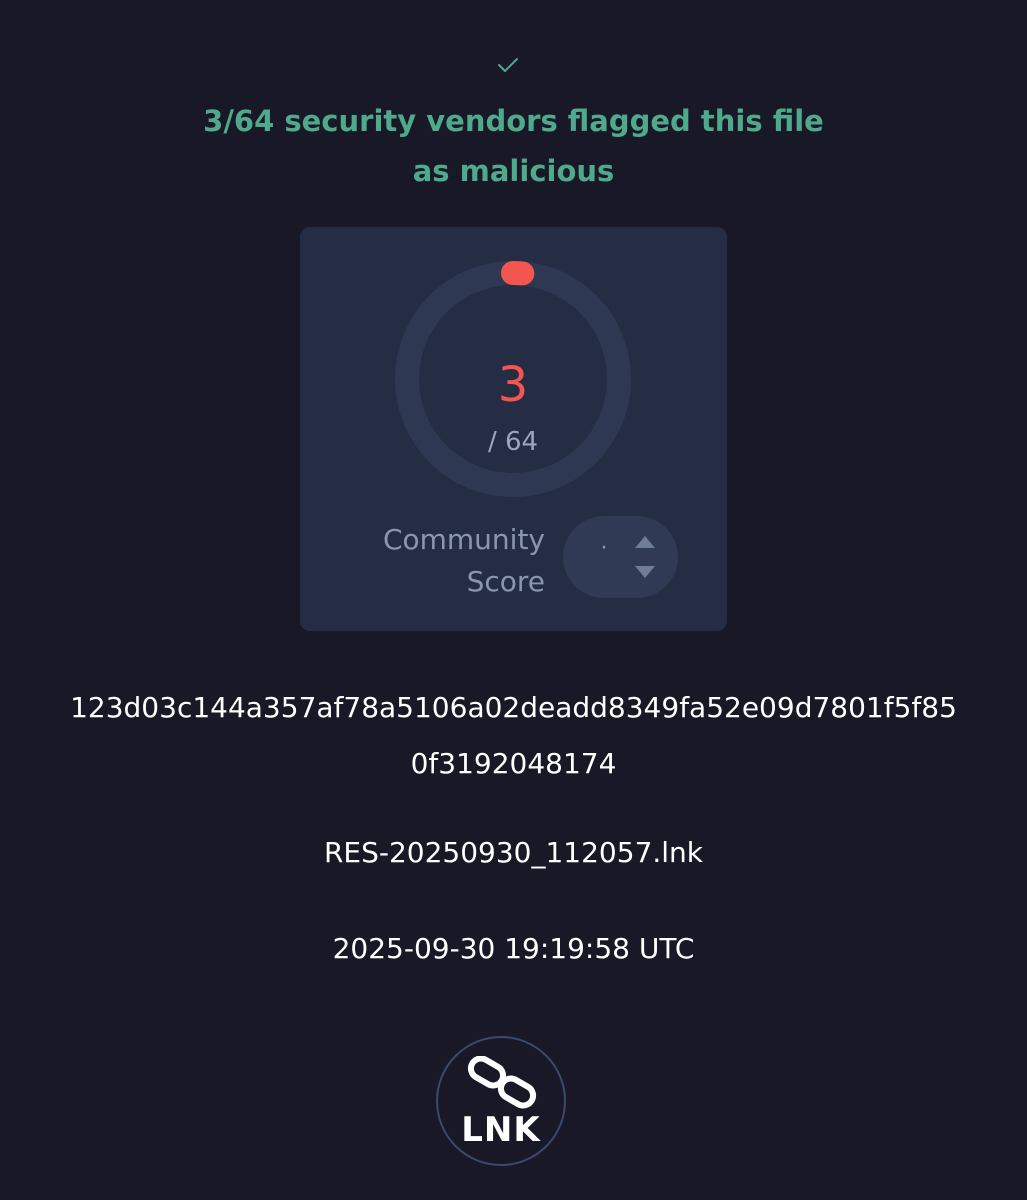 Image resolution: width=1027 pixels, height=1200 pixels. What do you see at coordinates (502, 1082) in the screenshot?
I see `chain-link-icon` at bounding box center [502, 1082].